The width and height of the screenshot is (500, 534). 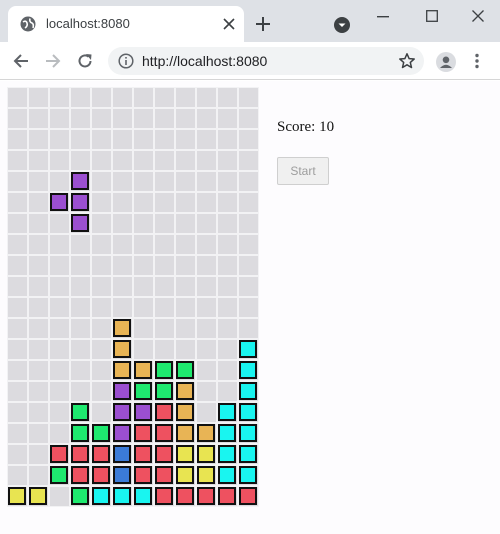 What do you see at coordinates (478, 16) in the screenshot?
I see `close-window-icon` at bounding box center [478, 16].